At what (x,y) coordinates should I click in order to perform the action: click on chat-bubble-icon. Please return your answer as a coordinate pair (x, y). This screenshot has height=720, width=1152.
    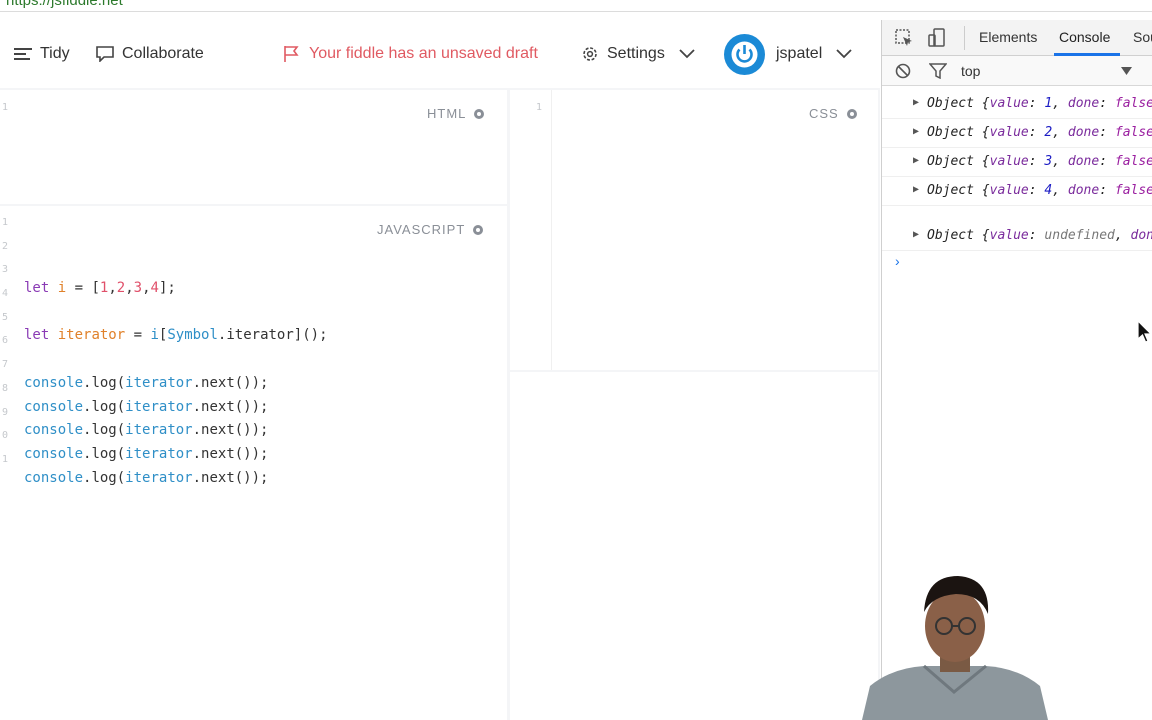
    Looking at the image, I should click on (105, 54).